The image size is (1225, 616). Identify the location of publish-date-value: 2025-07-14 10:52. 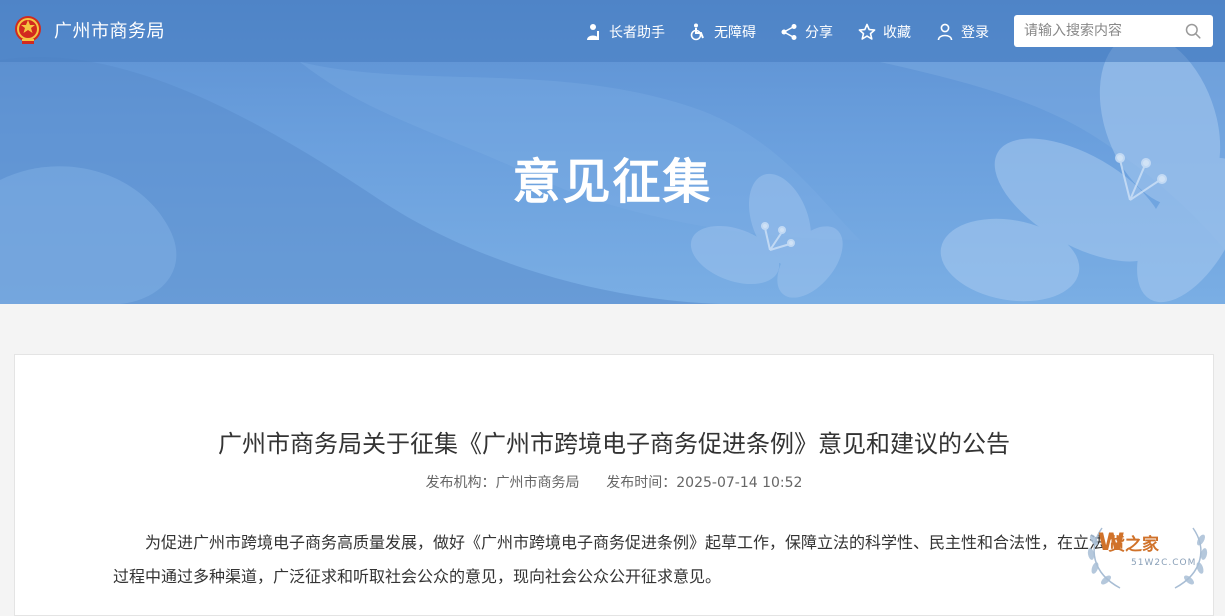
(739, 483).